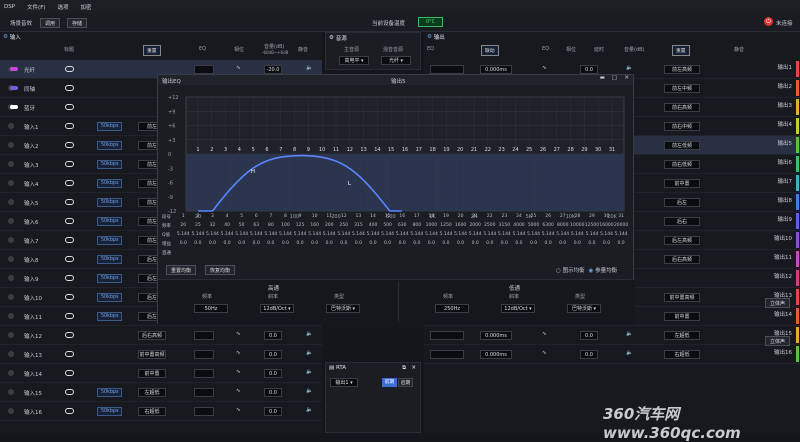 The width and height of the screenshot is (800, 442). Describe the element at coordinates (589, 69) in the screenshot. I see `output-volume-input: 0.0` at that location.